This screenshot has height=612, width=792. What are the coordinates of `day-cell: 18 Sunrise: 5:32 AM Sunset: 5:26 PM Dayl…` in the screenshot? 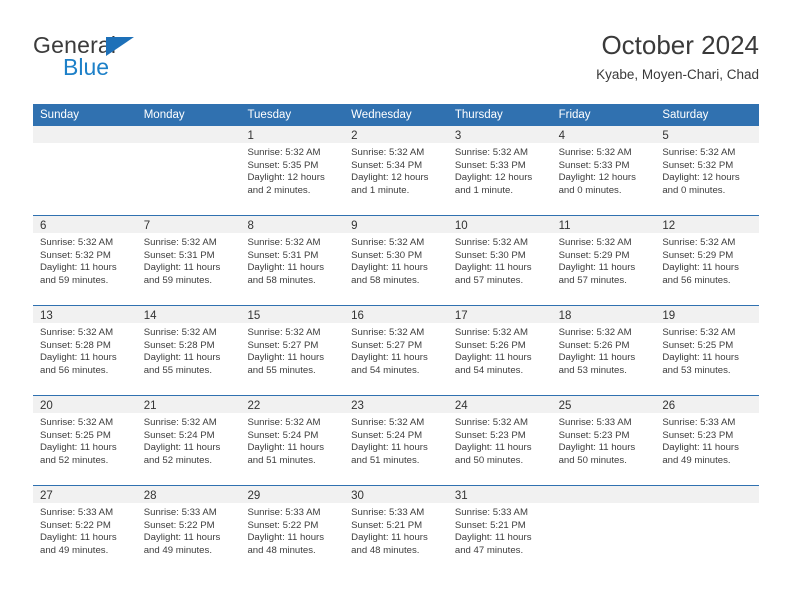 It's located at (603, 350).